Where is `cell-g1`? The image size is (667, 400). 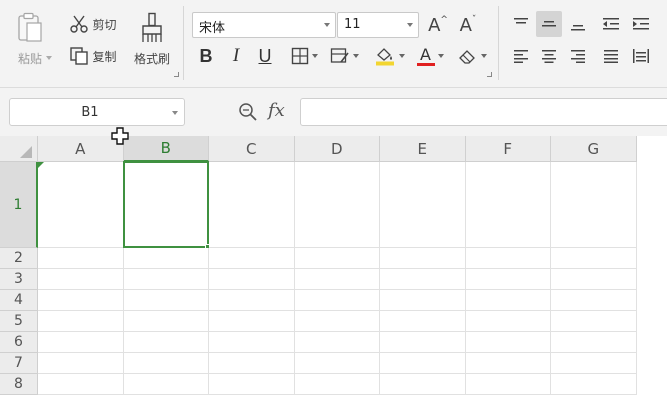 cell-g1 is located at coordinates (594, 205).